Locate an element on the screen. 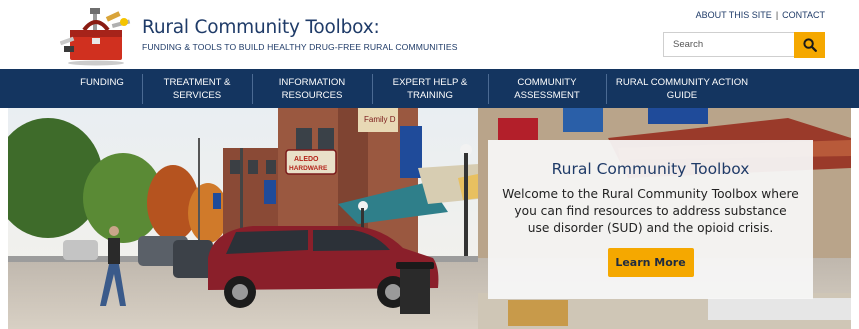  nav-label-line1: COMMUNITY is located at coordinates (547, 82).